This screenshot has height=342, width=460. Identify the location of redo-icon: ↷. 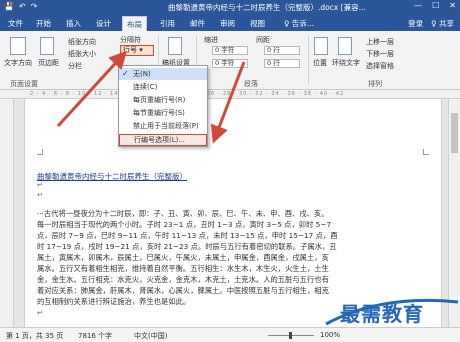
(34, 6).